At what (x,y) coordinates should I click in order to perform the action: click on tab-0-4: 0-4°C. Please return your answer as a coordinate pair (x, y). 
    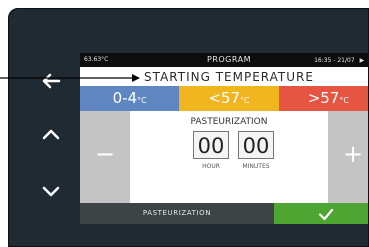
    Looking at the image, I should click on (130, 98).